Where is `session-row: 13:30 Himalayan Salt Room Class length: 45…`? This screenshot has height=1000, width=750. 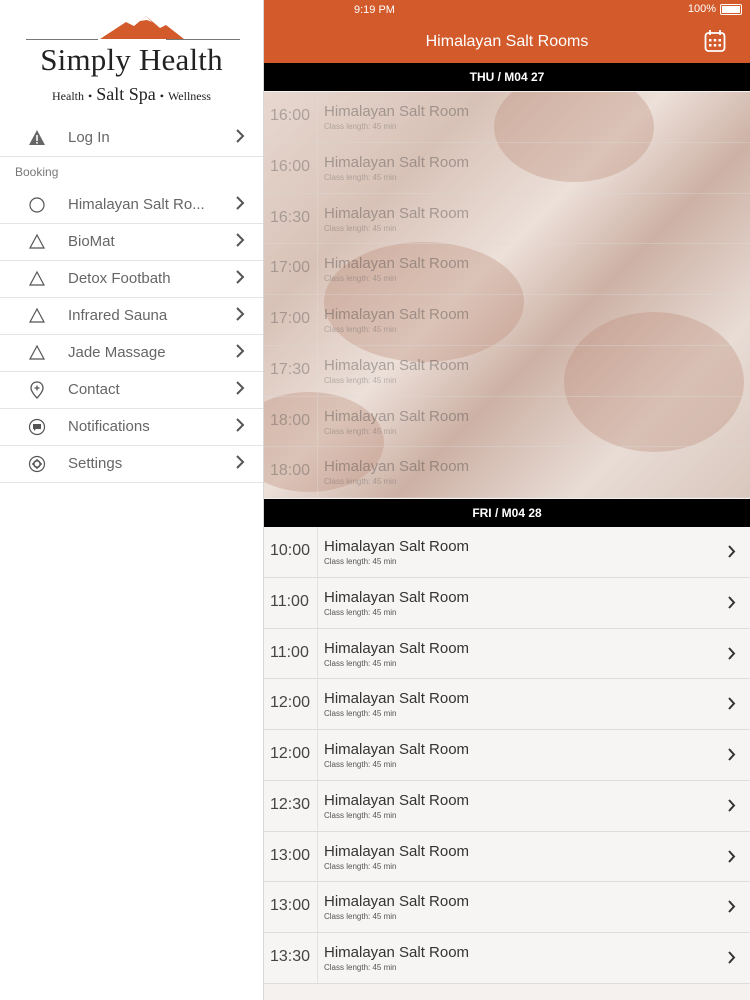
session-row: 13:30 Himalayan Salt Room Class length: 45… is located at coordinates (507, 958).